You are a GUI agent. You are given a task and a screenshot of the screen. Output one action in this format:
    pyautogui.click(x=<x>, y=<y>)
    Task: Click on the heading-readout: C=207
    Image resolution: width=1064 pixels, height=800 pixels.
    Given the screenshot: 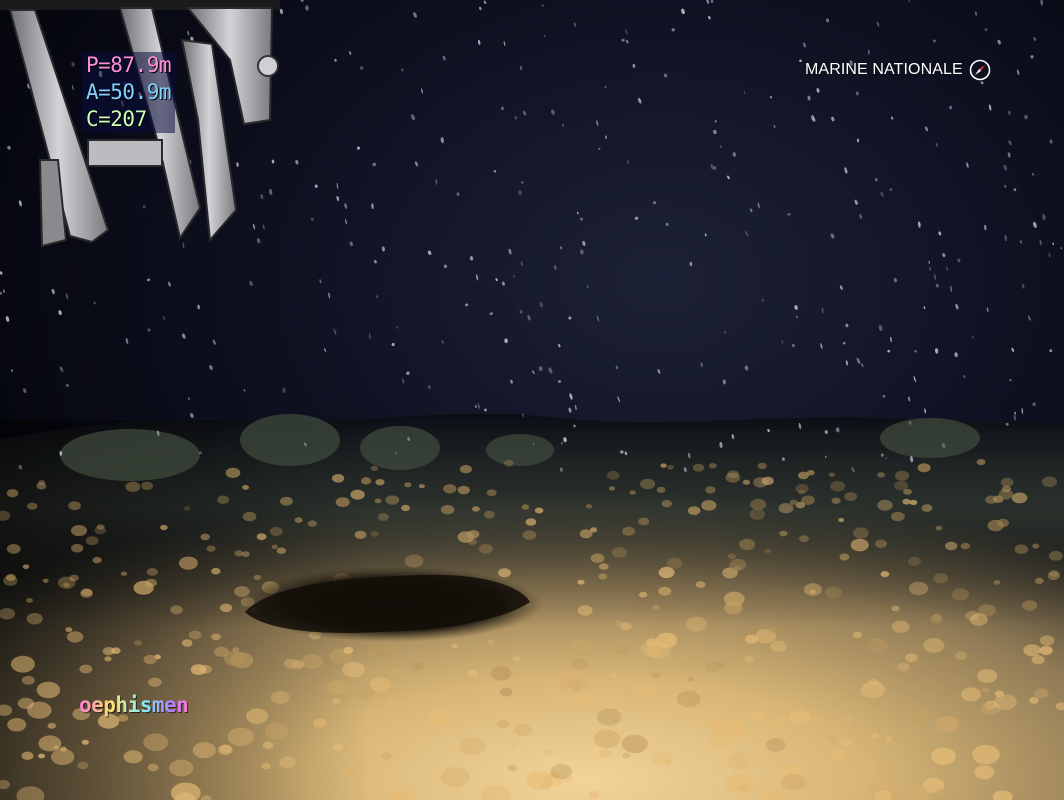 What is the action you would take?
    pyautogui.click(x=116, y=119)
    